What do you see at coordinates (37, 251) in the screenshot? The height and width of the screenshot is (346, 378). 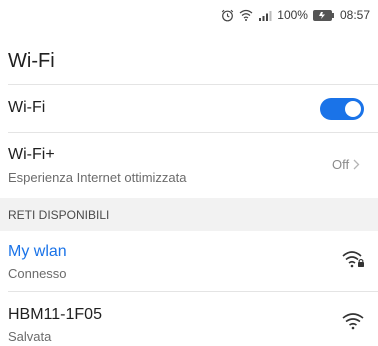 I see `network-name: My wlan` at bounding box center [37, 251].